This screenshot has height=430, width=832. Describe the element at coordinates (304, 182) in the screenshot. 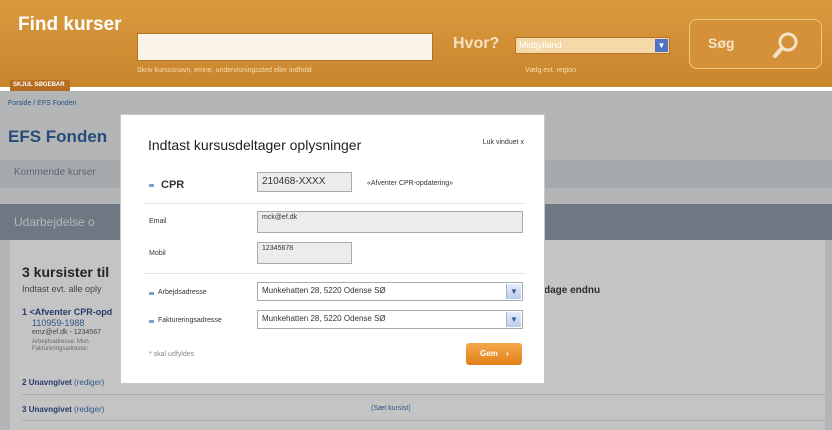

I see `cpr-field: 210468-XXXX` at that location.